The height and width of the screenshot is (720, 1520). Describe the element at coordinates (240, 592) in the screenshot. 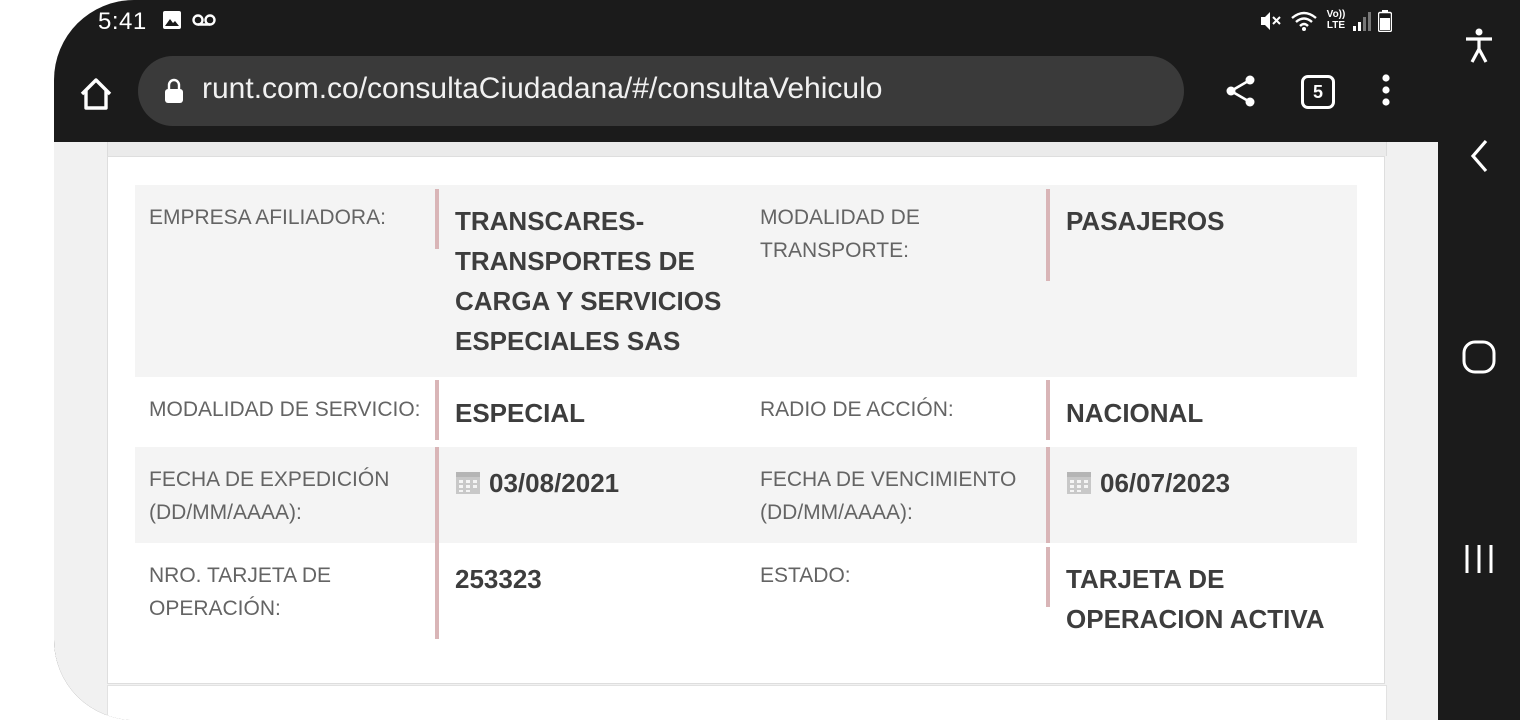

I see `field-label: NRO. TARJETA DE OPERACIÓN:` at that location.